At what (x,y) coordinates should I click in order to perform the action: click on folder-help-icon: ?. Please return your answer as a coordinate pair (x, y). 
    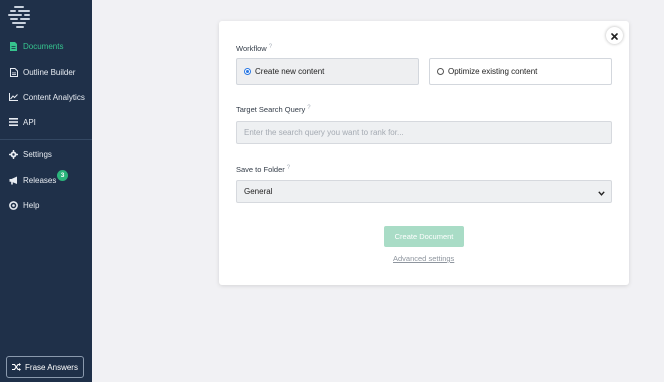
    Looking at the image, I should click on (288, 168).